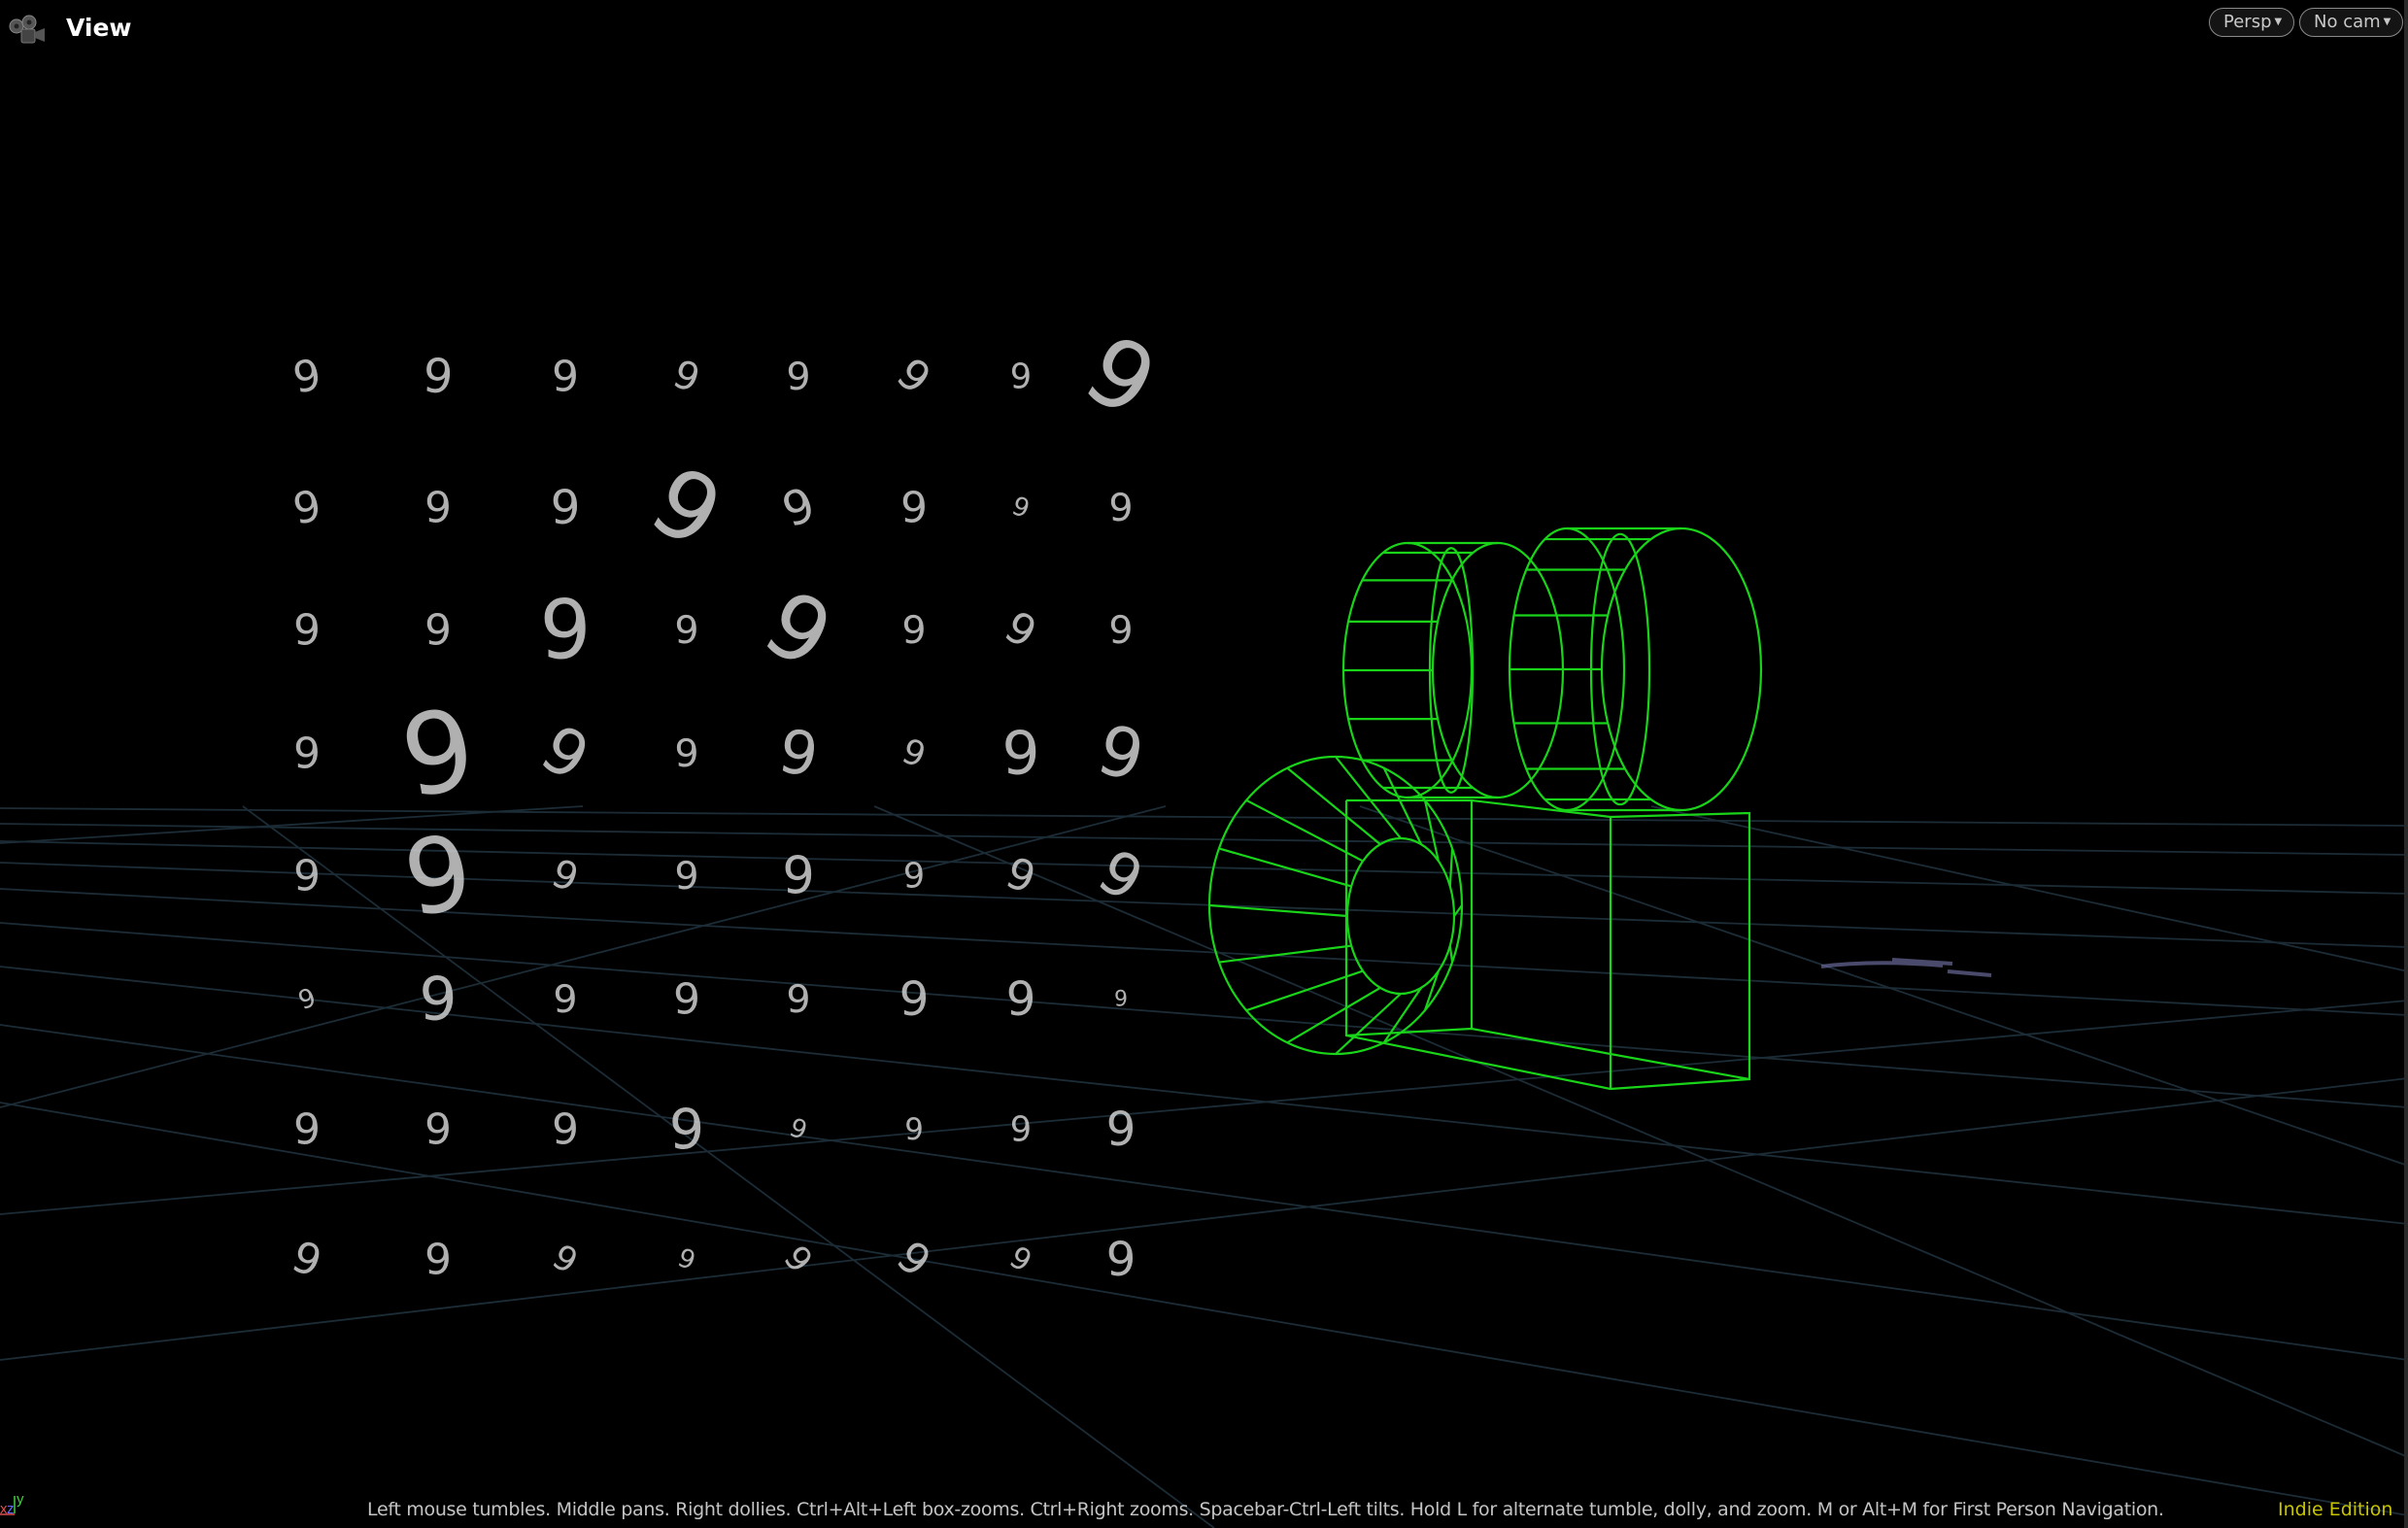  What do you see at coordinates (99, 28) in the screenshot?
I see `viewer-title: View` at bounding box center [99, 28].